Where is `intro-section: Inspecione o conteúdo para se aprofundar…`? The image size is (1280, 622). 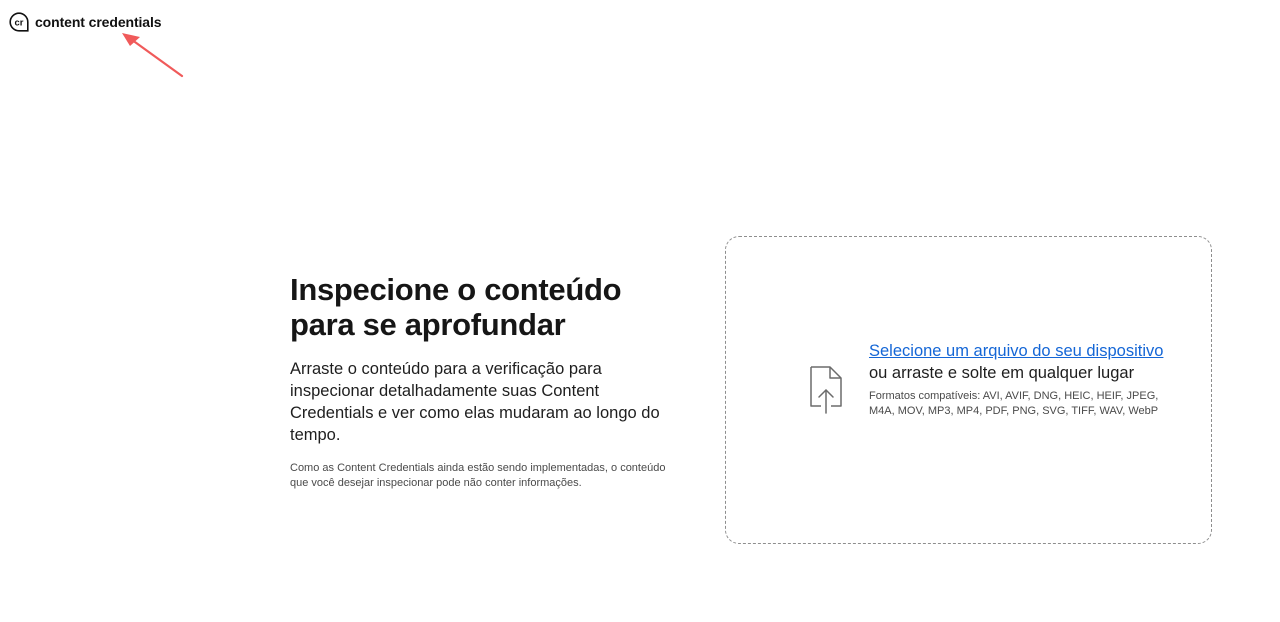
intro-section: Inspecione o conteúdo para se aprofundar… is located at coordinates (485, 381).